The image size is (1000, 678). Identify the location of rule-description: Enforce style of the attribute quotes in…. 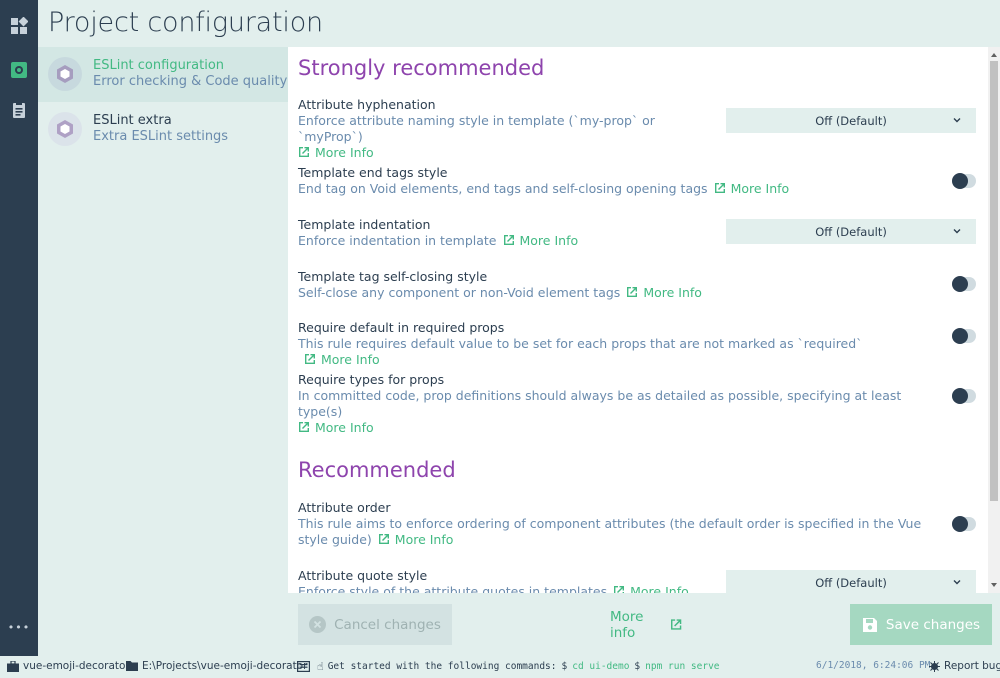
(453, 588).